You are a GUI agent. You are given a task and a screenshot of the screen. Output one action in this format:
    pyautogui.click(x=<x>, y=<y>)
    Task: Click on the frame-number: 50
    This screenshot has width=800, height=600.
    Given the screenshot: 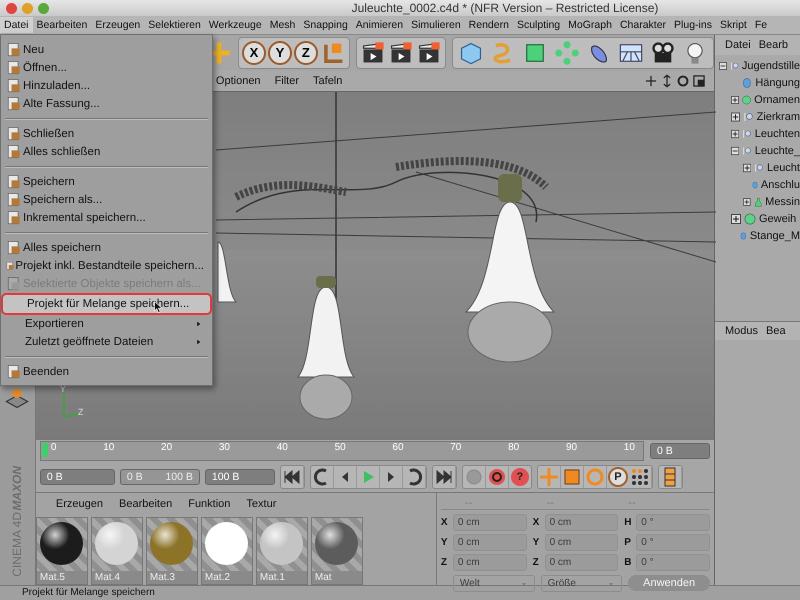 What is the action you would take?
    pyautogui.click(x=340, y=449)
    